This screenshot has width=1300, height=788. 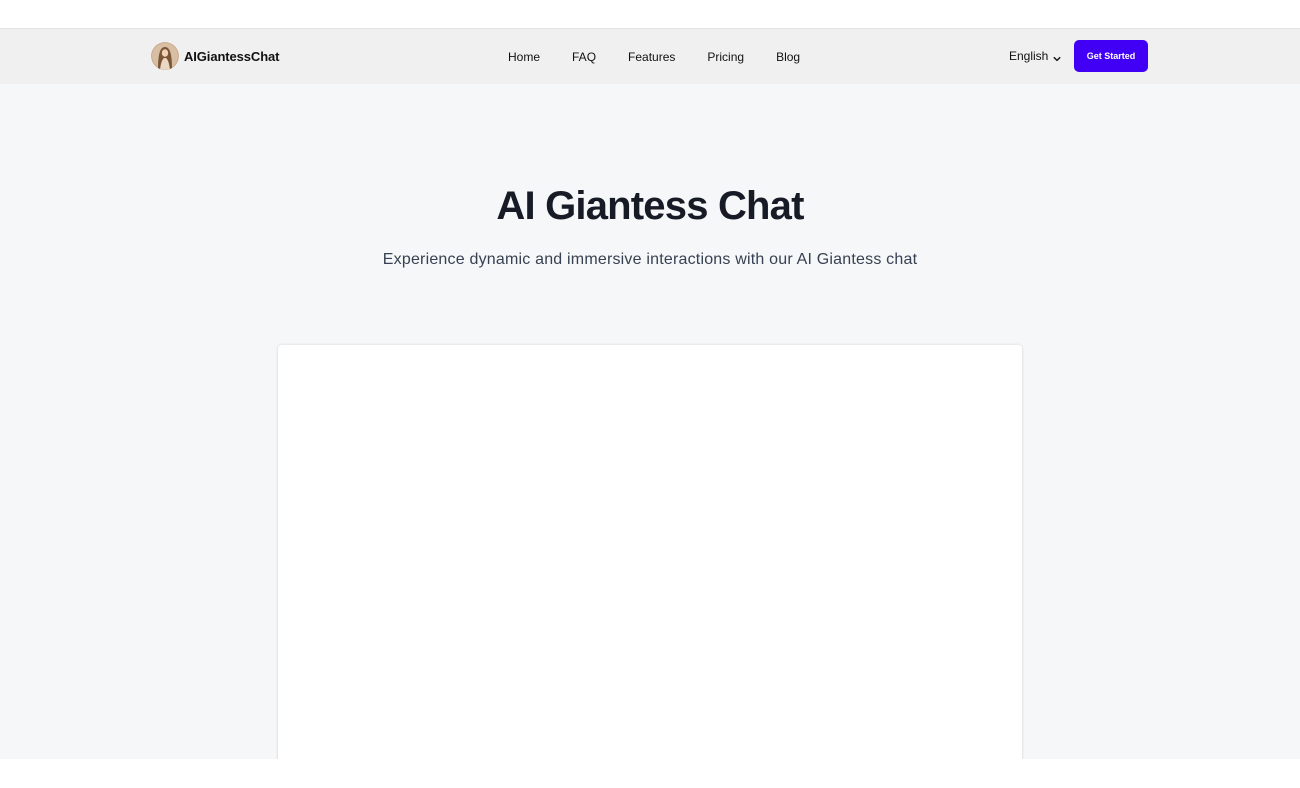 I want to click on brand-home-link: AIGiantessChat, so click(x=215, y=56).